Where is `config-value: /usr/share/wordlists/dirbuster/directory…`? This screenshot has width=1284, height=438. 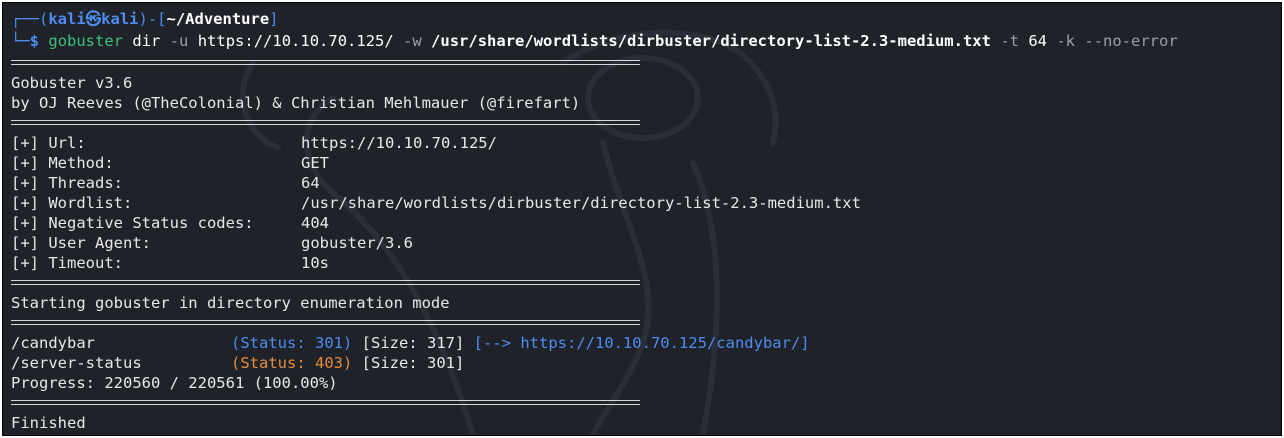
config-value: /usr/share/wordlists/dirbuster/directory… is located at coordinates (581, 203).